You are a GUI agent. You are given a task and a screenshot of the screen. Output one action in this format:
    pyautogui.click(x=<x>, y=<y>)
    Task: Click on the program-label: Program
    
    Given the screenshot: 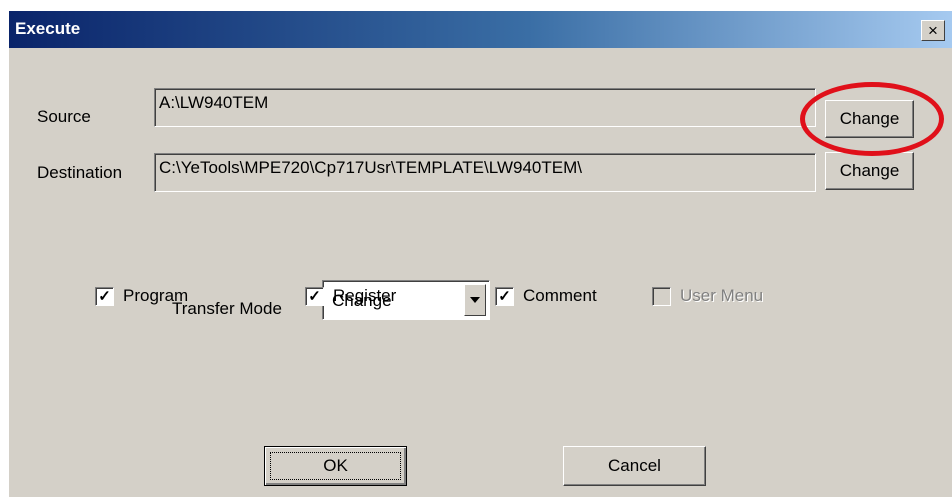 What is the action you would take?
    pyautogui.click(x=156, y=295)
    